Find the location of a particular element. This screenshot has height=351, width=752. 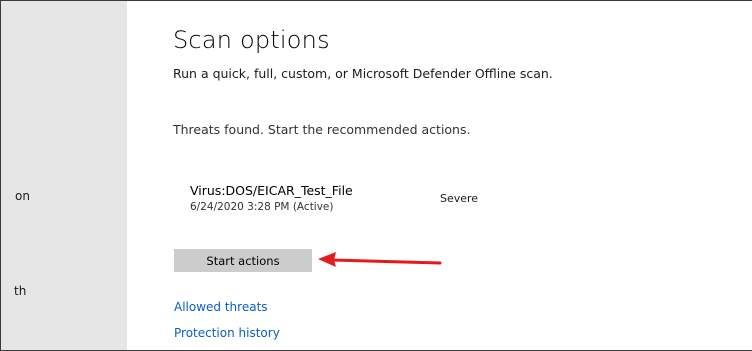

start-actions-button: Start actions is located at coordinates (243, 260).